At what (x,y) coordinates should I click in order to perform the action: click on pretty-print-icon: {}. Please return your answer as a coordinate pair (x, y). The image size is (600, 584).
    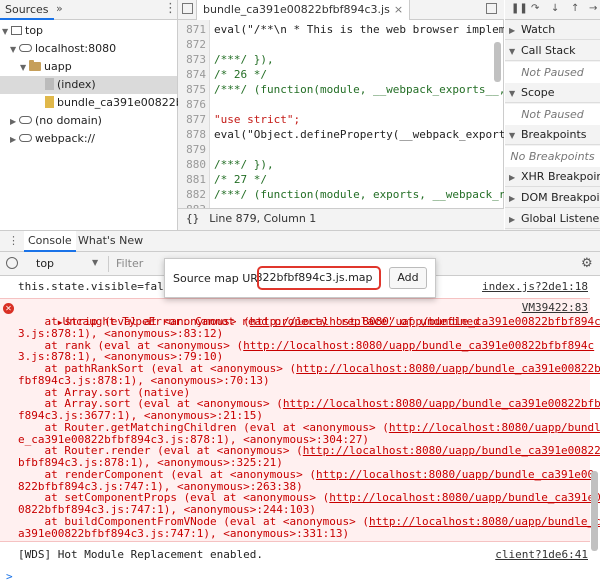
    Looking at the image, I should click on (192, 218).